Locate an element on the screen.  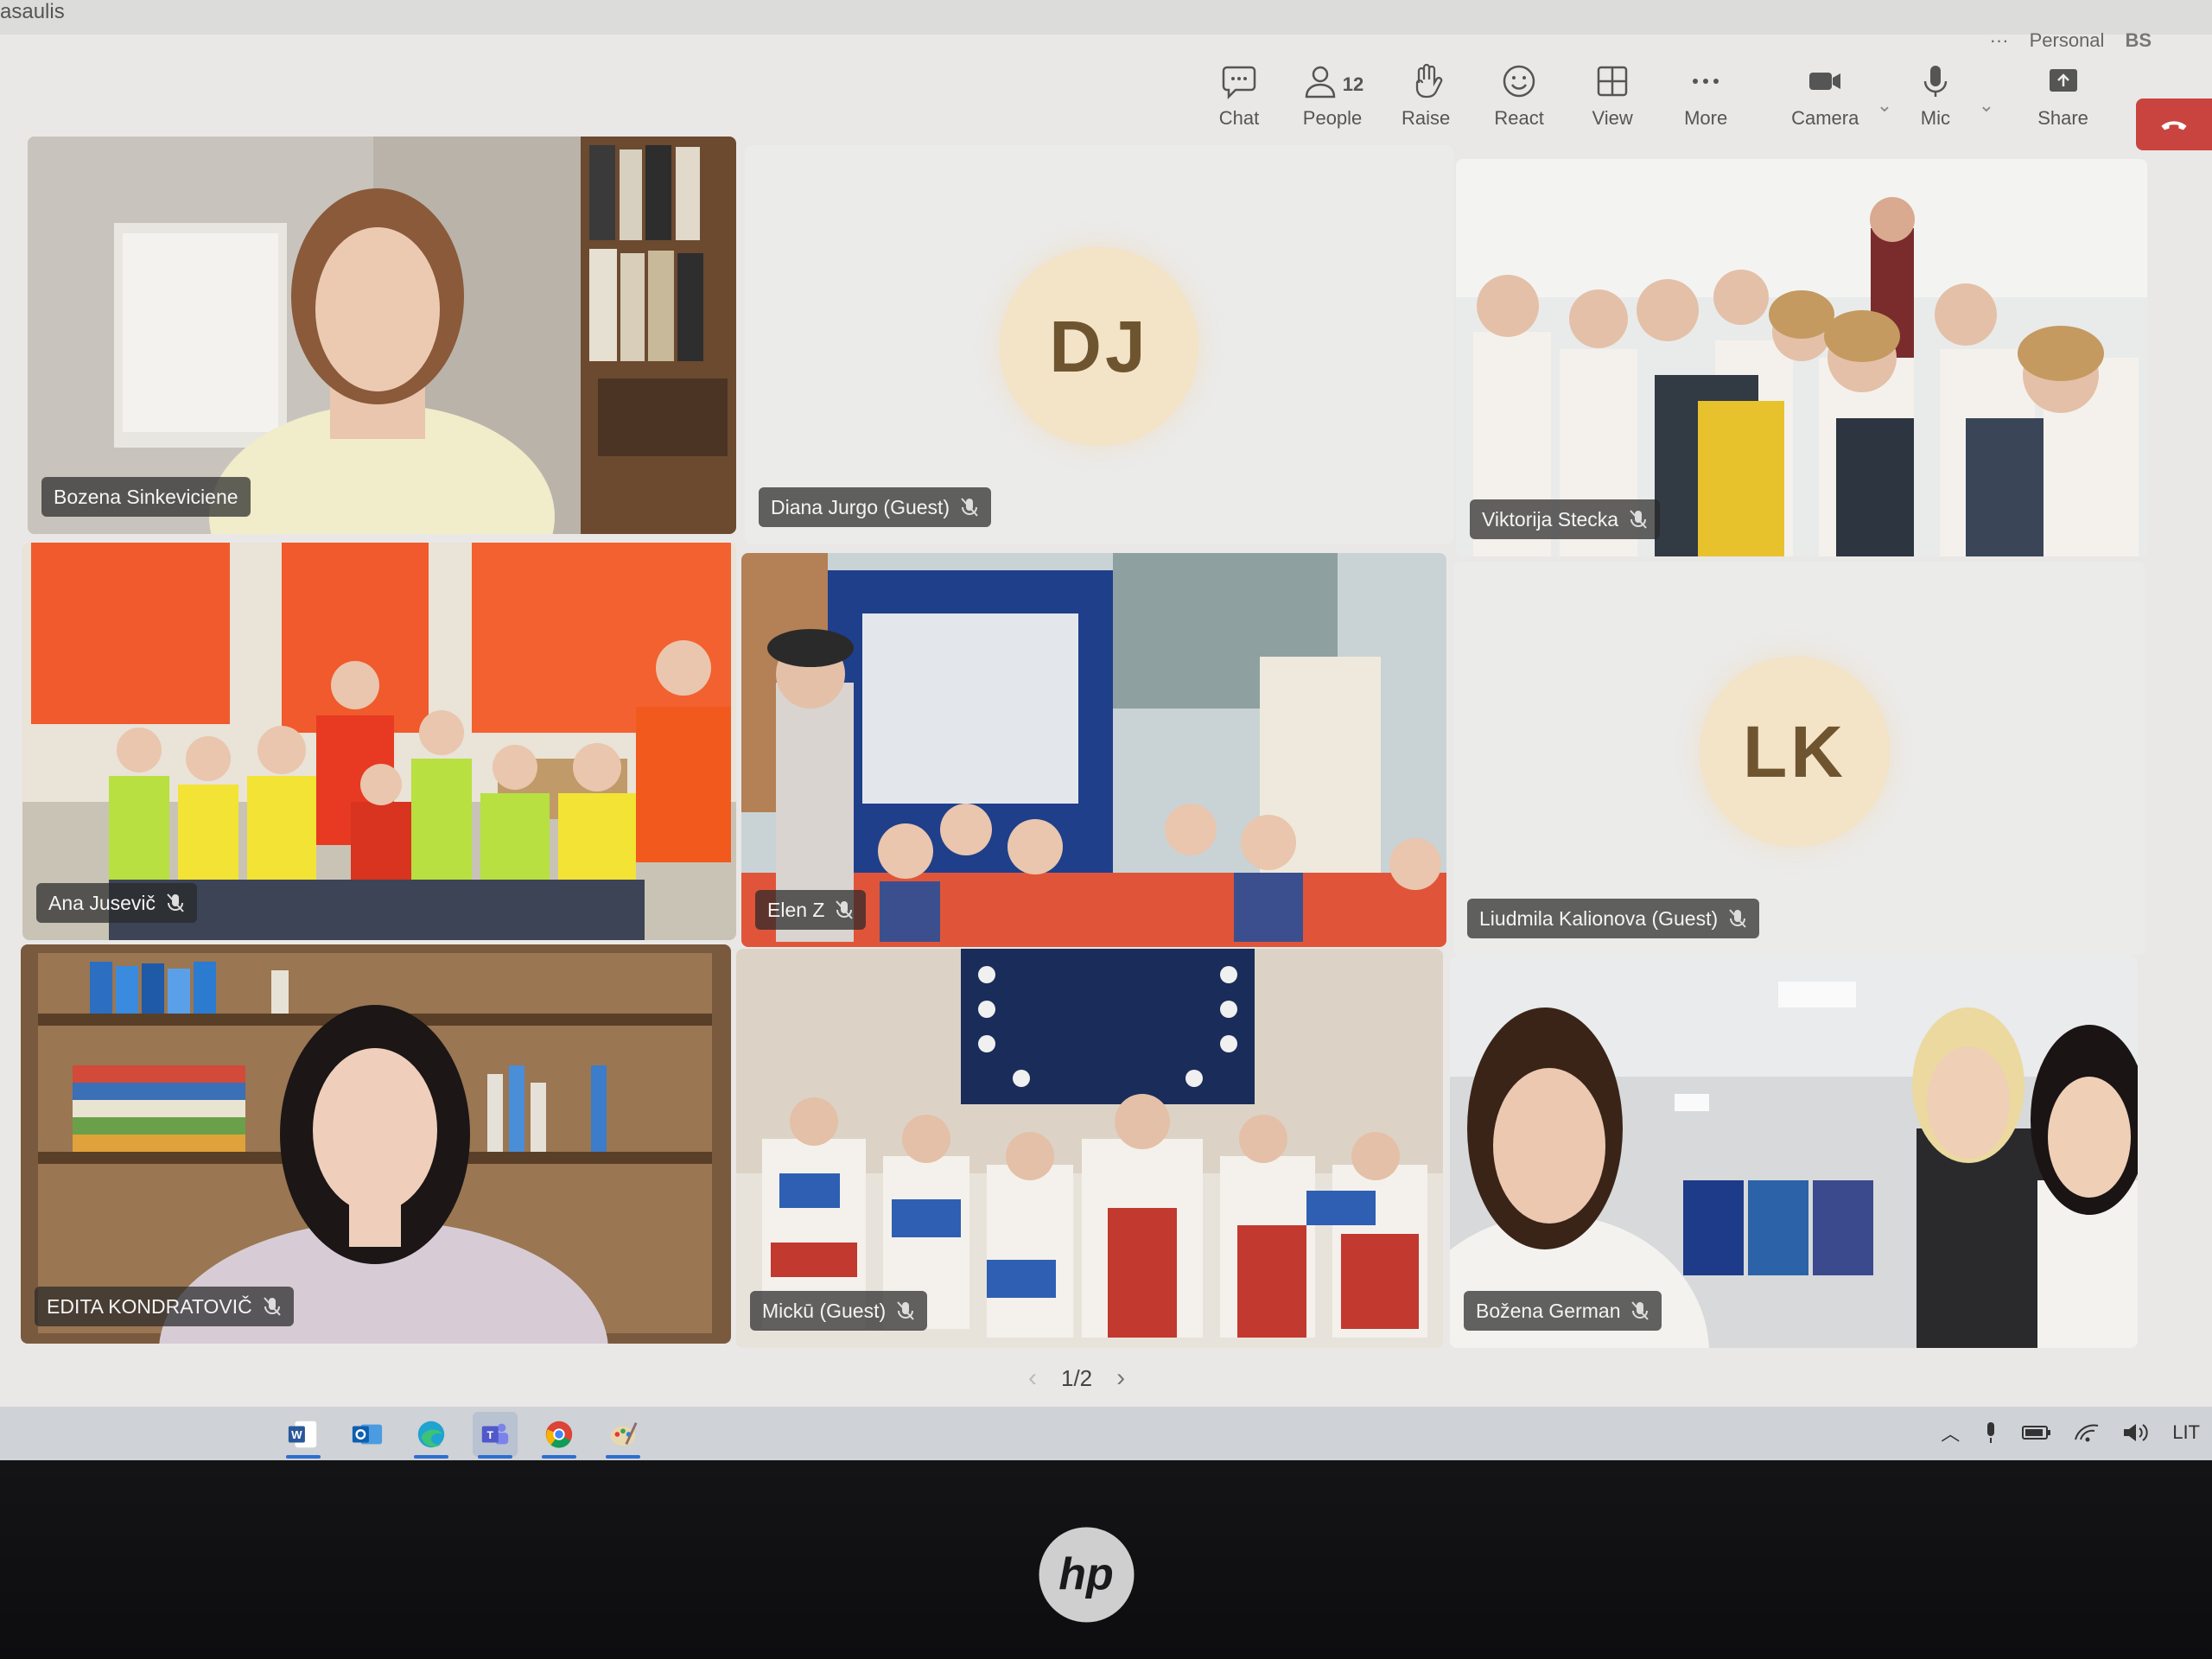
participant-name-tag: Viktorija Stecka is located at coordinates (1565, 519).